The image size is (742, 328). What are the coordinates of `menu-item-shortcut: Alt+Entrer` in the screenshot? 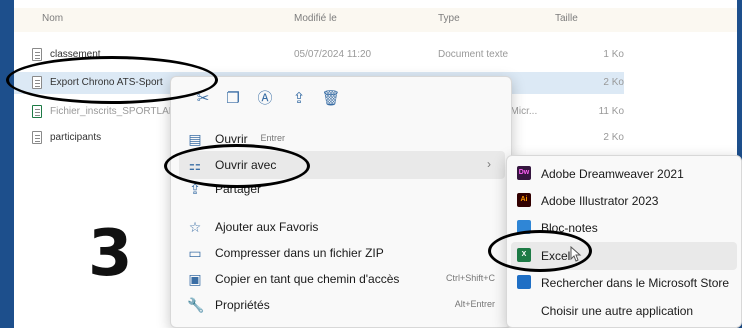 It's located at (474, 304).